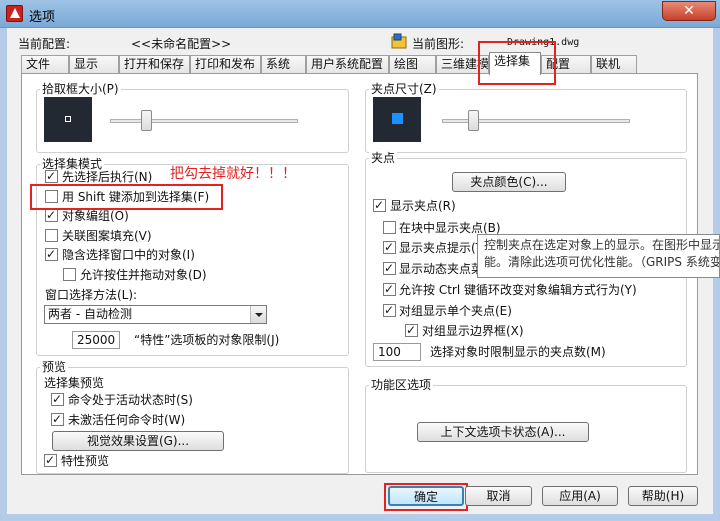 The width and height of the screenshot is (720, 521). Describe the element at coordinates (130, 400) in the screenshot. I see `cmd-active-label: 命令处于活动状态时(S)` at that location.